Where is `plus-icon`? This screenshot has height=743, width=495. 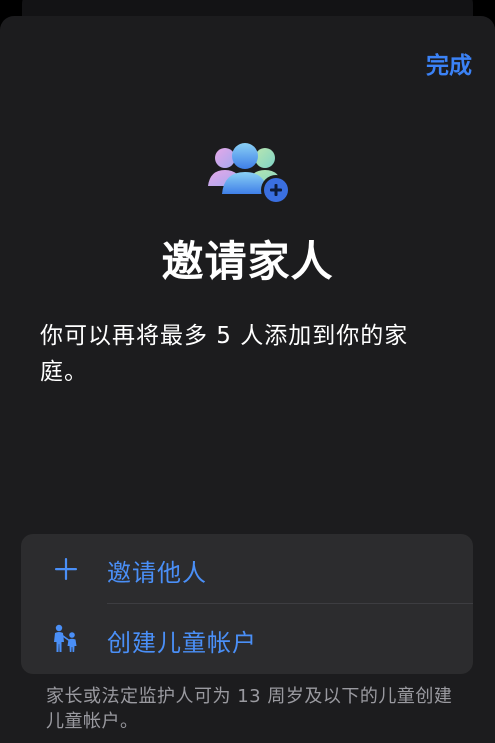
plus-icon is located at coordinates (66, 569).